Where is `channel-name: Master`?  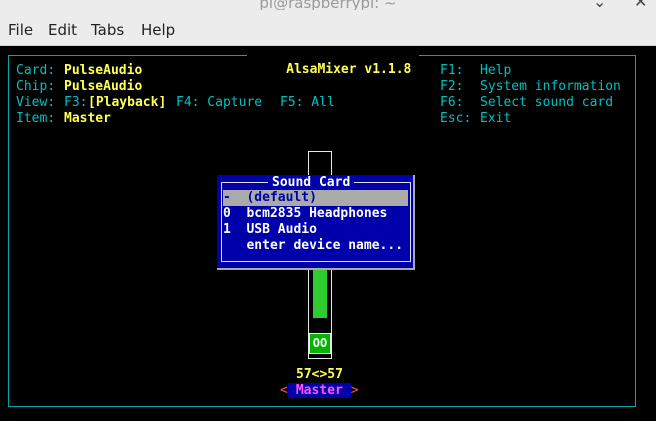 channel-name: Master is located at coordinates (319, 390).